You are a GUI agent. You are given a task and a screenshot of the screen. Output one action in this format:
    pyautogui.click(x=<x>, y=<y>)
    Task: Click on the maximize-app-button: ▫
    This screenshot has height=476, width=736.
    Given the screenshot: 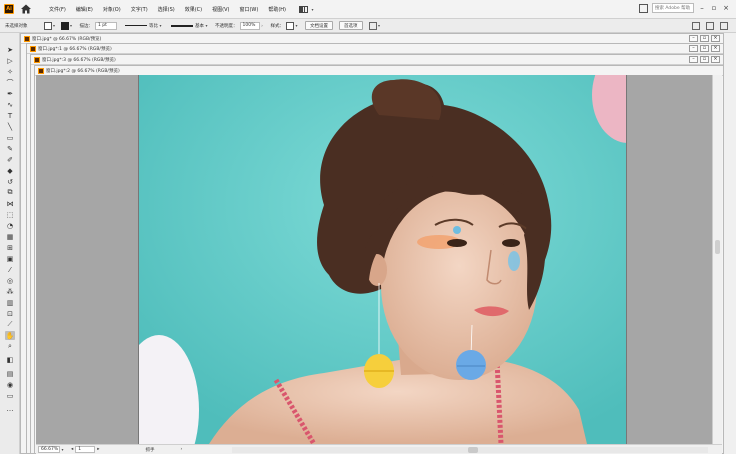 What is the action you would take?
    pyautogui.click(x=714, y=8)
    